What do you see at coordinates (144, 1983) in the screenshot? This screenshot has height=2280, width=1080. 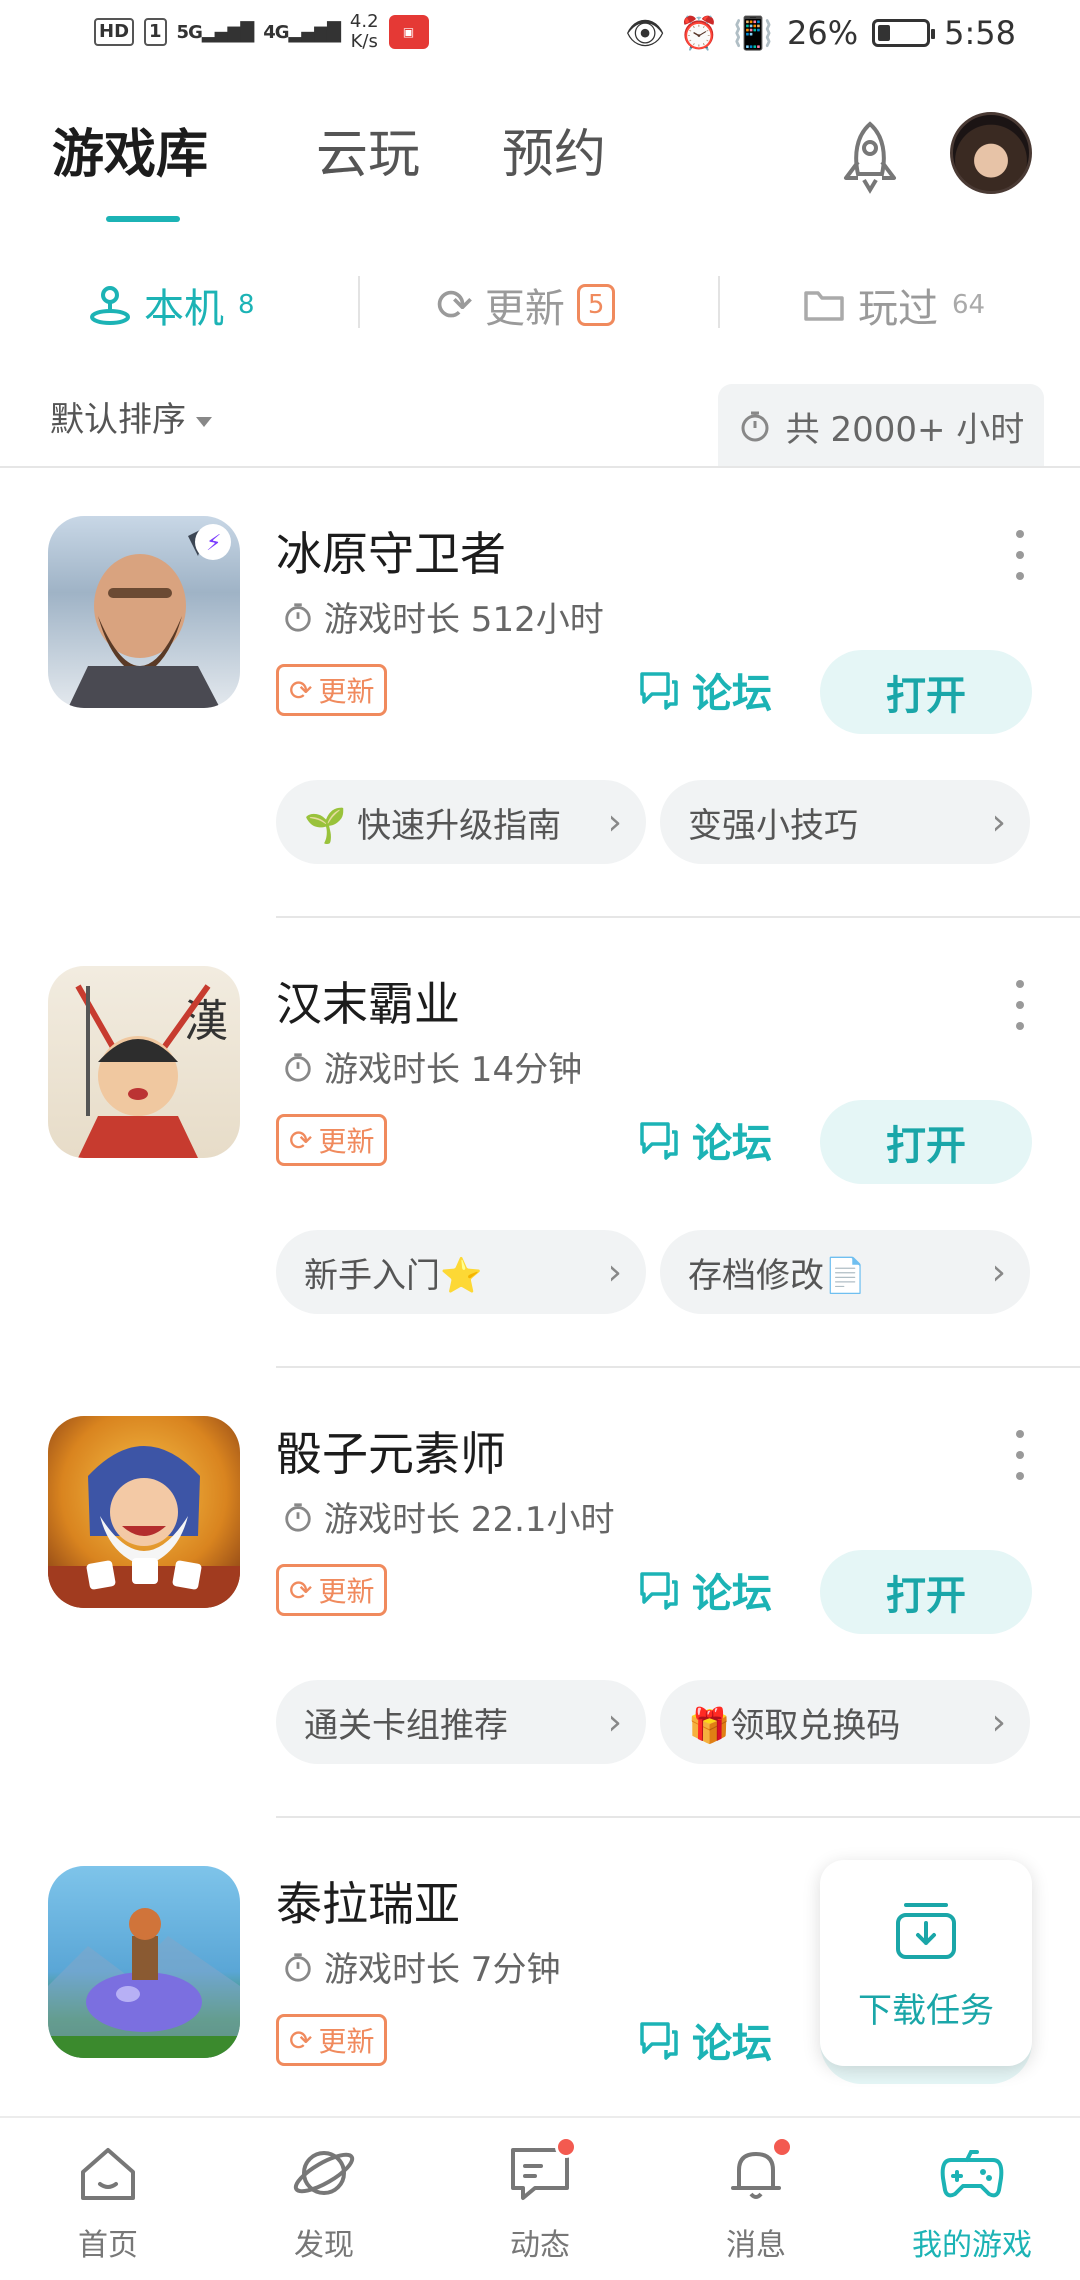 I see `game-art-slime-rider` at bounding box center [144, 1983].